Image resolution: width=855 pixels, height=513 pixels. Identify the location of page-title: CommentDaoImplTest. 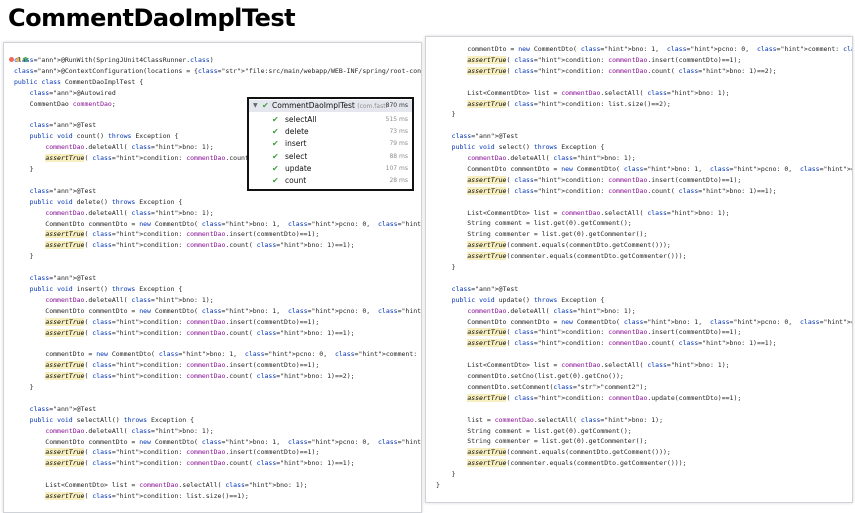
(152, 18).